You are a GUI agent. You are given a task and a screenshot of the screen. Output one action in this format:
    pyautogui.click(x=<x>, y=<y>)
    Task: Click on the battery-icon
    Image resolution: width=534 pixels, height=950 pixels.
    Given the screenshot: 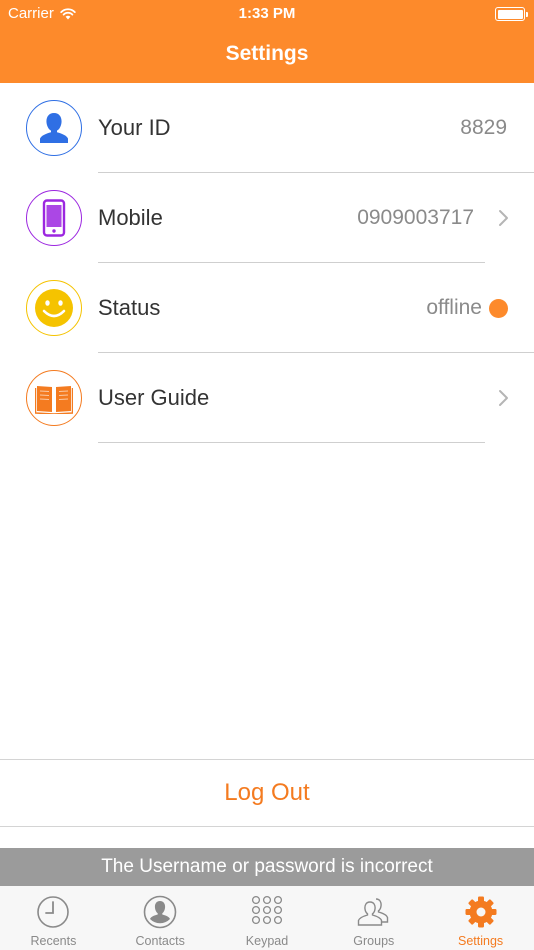 What is the action you would take?
    pyautogui.click(x=511, y=14)
    